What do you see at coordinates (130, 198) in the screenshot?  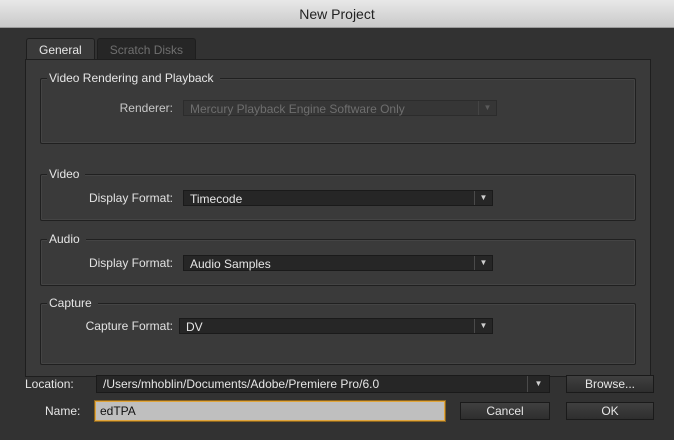 I see `video-display-format-label: Display Format:` at bounding box center [130, 198].